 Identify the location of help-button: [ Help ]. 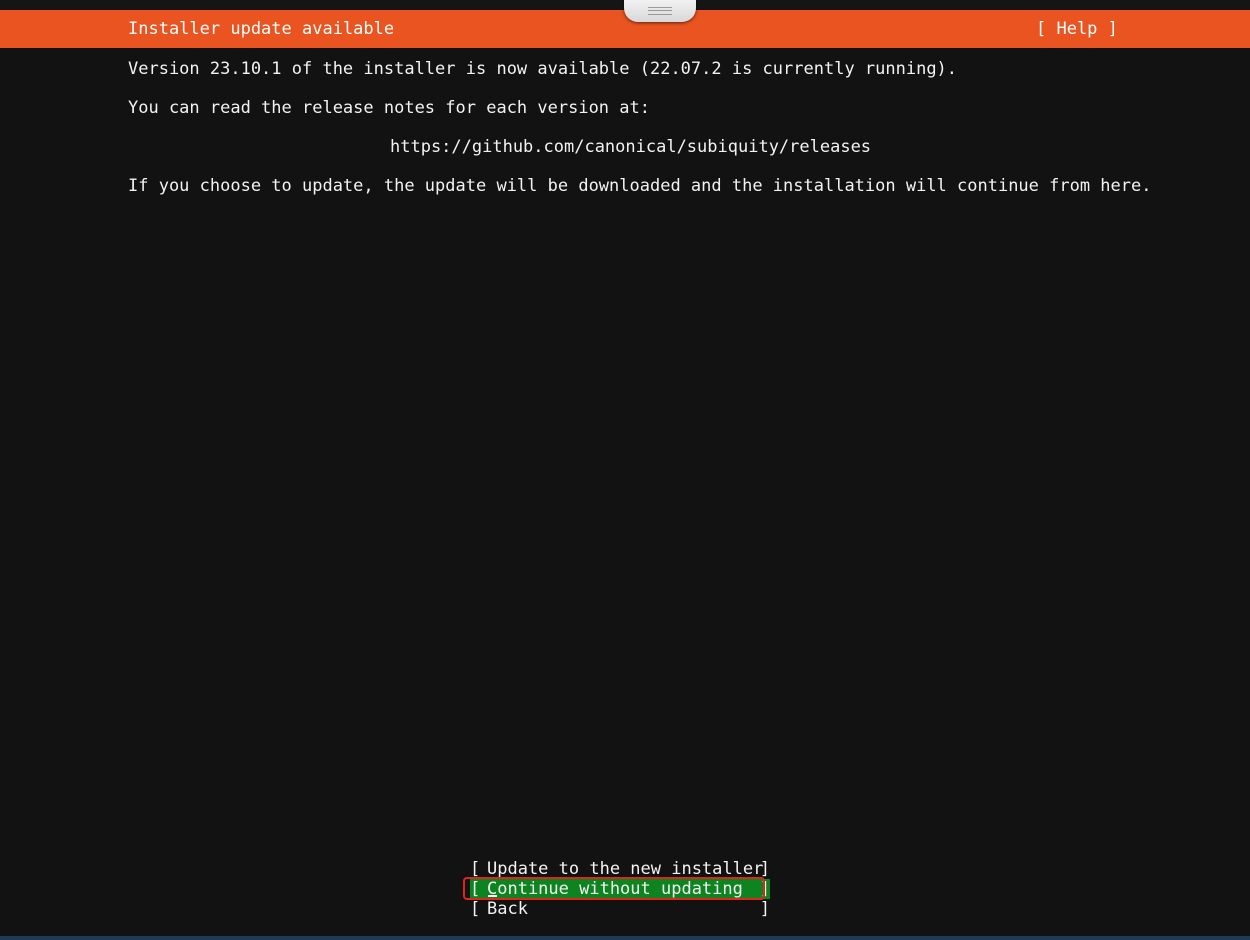
(1077, 29).